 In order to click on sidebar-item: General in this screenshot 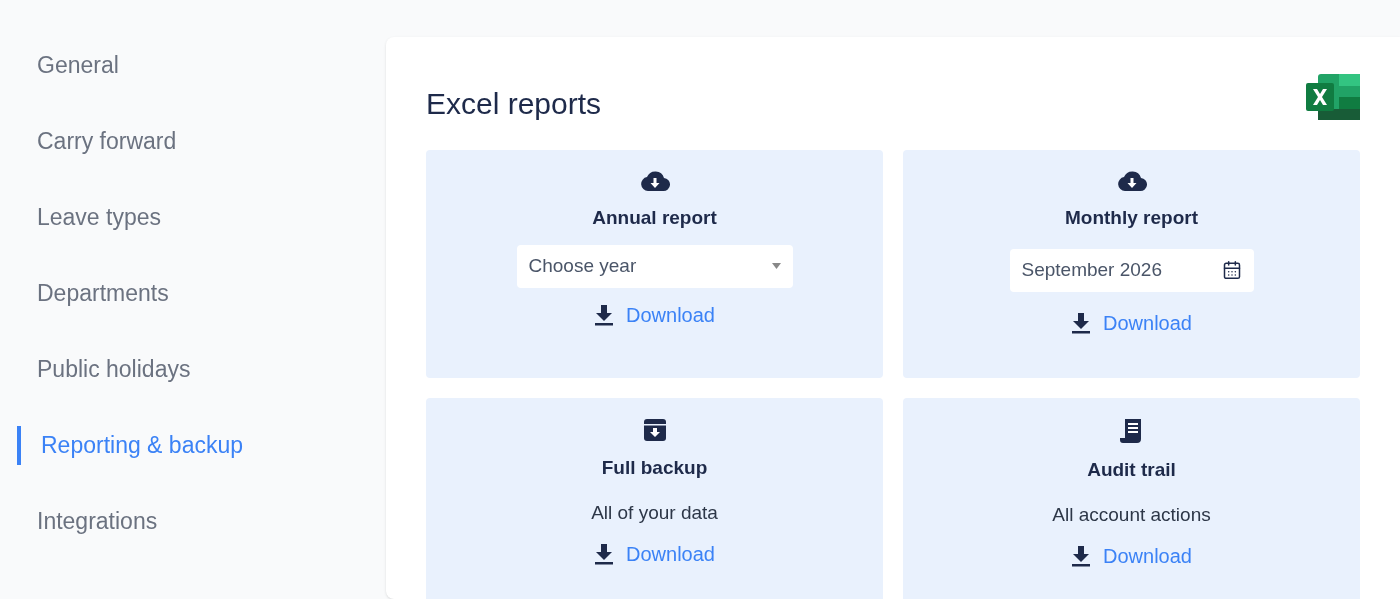, I will do `click(78, 65)`.